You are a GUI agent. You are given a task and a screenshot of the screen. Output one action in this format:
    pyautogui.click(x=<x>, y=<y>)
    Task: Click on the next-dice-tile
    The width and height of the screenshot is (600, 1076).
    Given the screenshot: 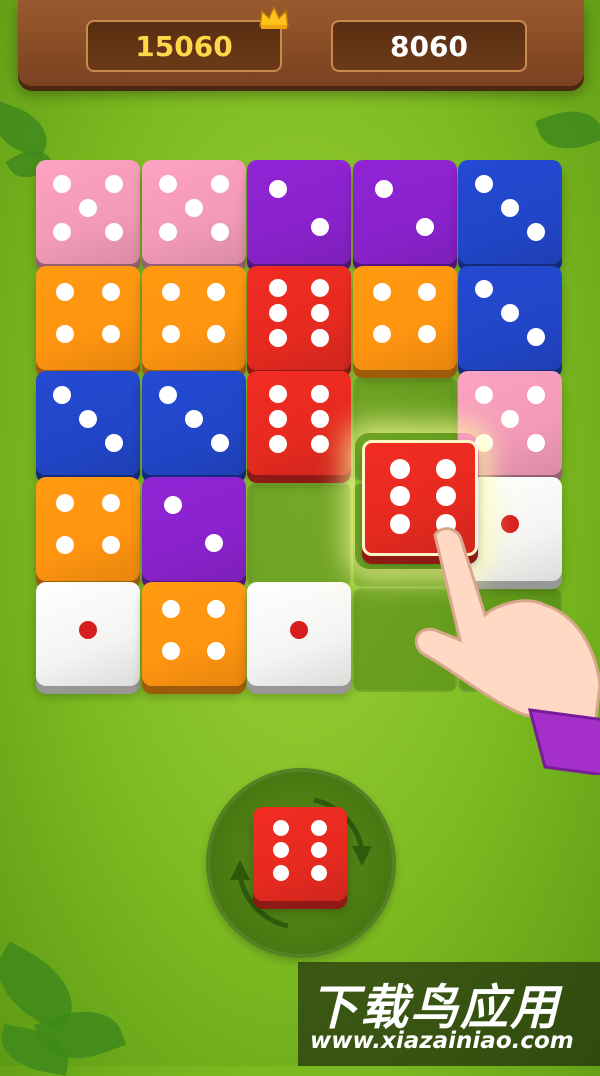 What is the action you would take?
    pyautogui.click(x=300, y=854)
    